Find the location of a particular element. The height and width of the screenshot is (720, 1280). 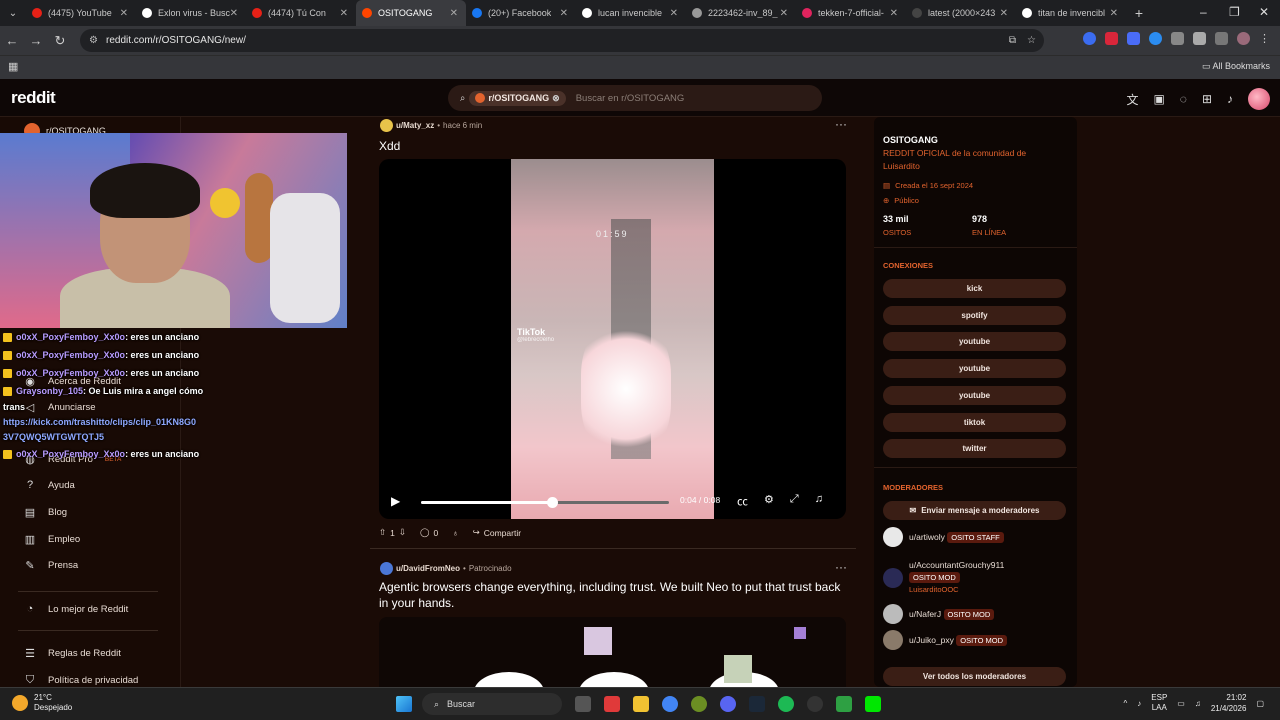

chrome-icon is located at coordinates (670, 704).